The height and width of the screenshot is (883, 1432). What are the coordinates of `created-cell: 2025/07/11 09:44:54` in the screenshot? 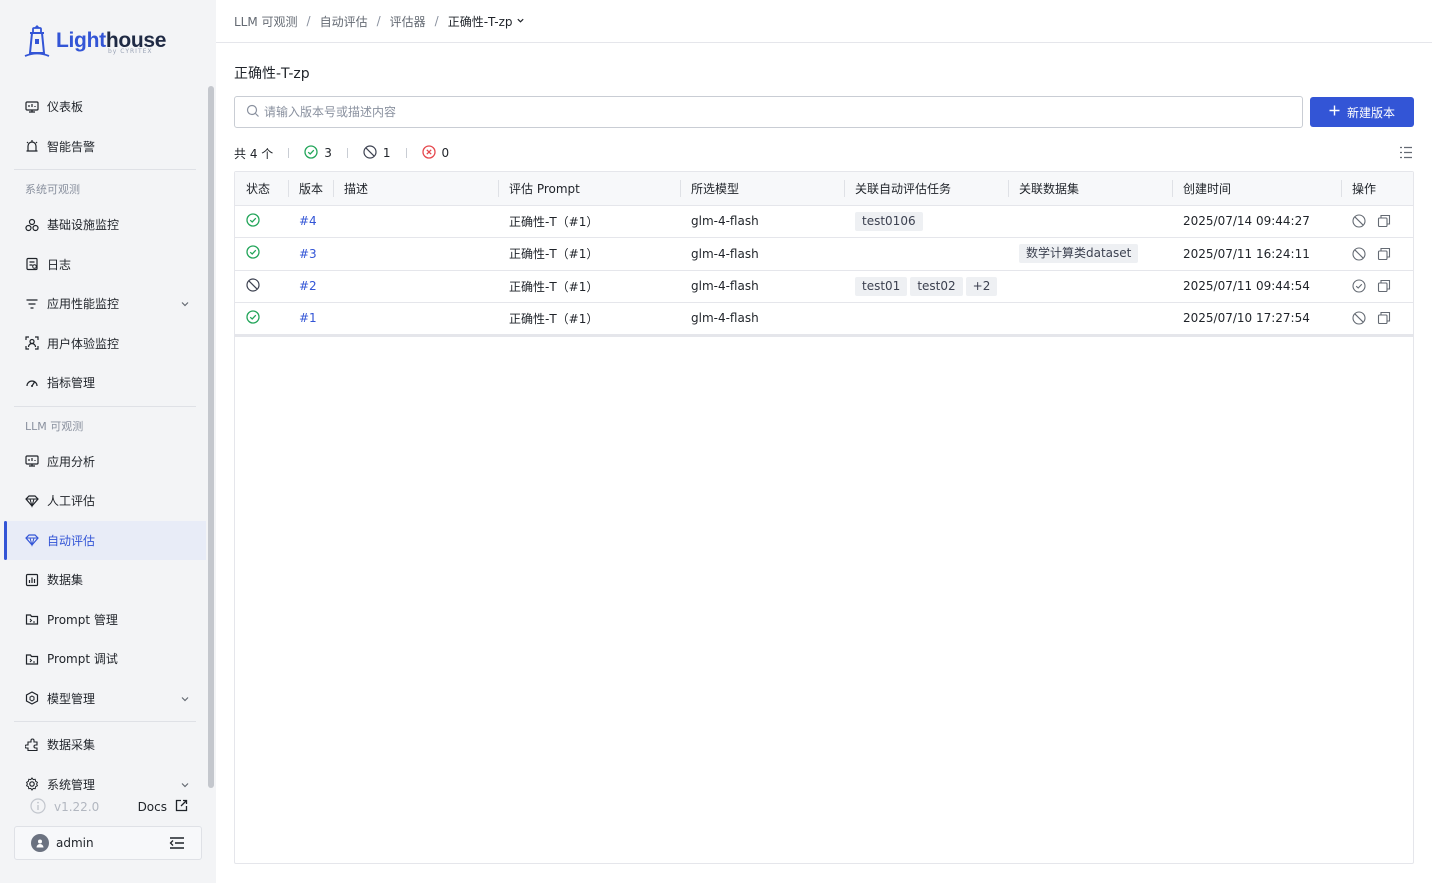 It's located at (1256, 286).